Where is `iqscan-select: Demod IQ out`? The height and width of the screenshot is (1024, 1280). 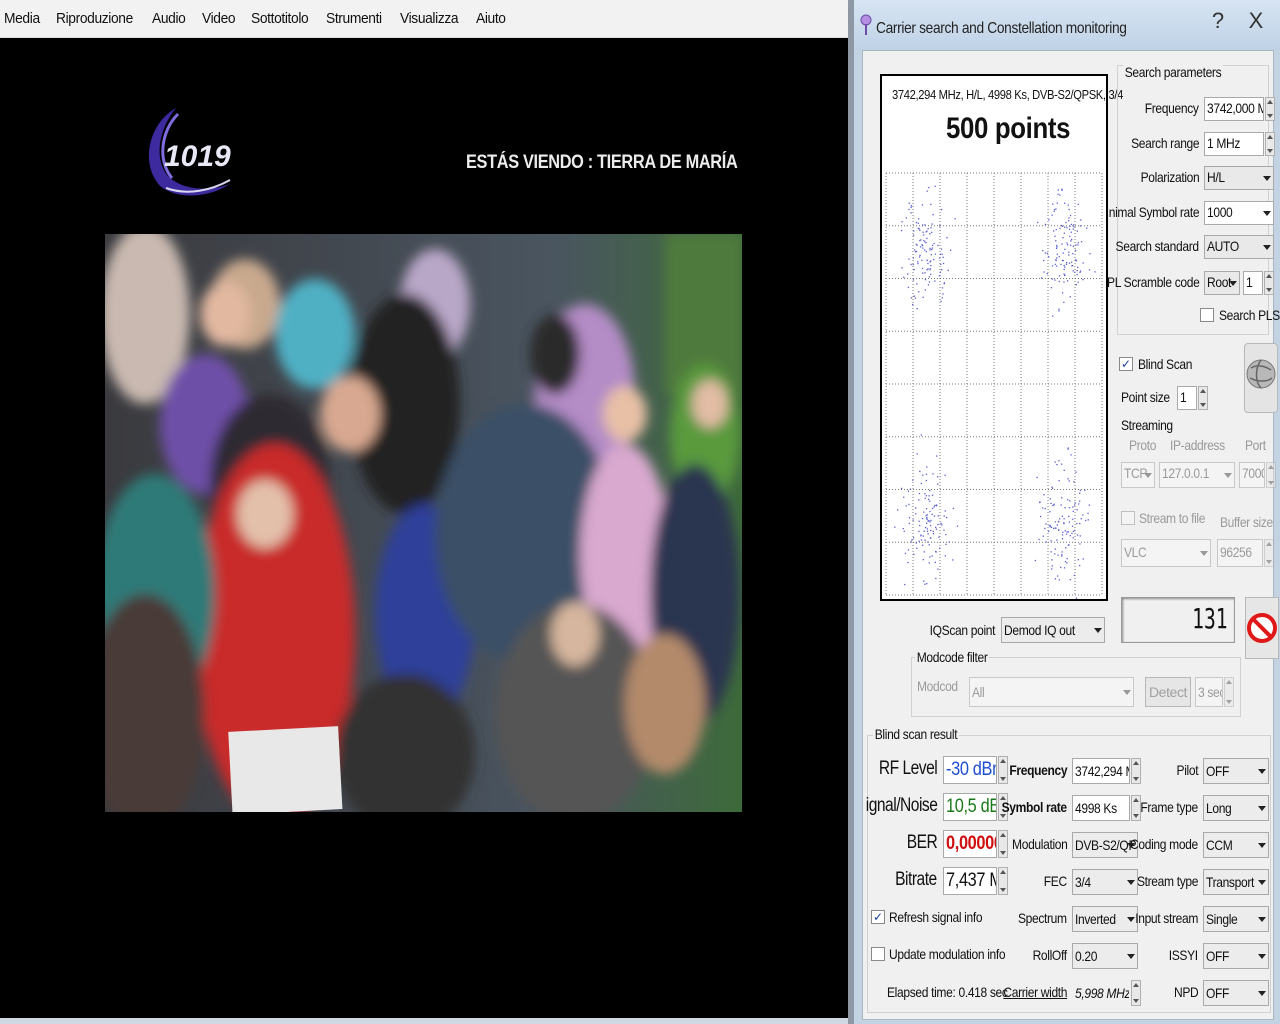 iqscan-select: Demod IQ out is located at coordinates (1053, 630).